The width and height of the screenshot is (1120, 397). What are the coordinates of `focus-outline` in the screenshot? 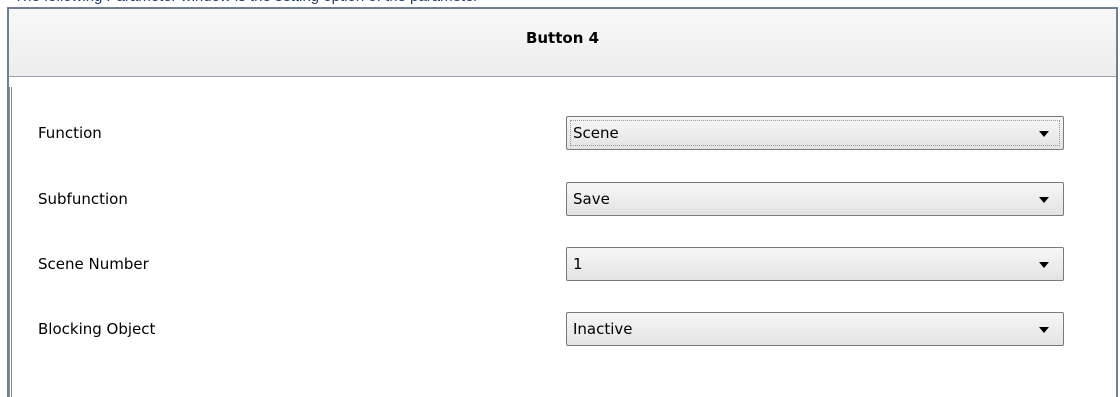 It's located at (815, 133).